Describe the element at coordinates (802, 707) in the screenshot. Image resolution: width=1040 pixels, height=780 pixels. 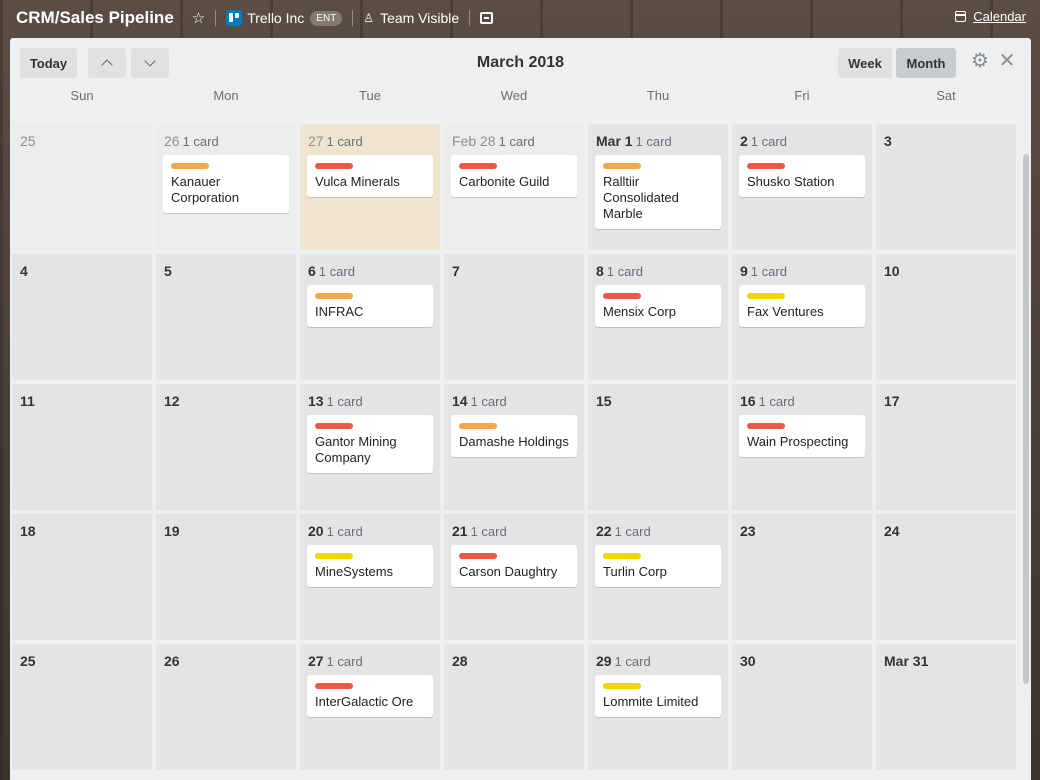
I see `day-cell: 30` at that location.